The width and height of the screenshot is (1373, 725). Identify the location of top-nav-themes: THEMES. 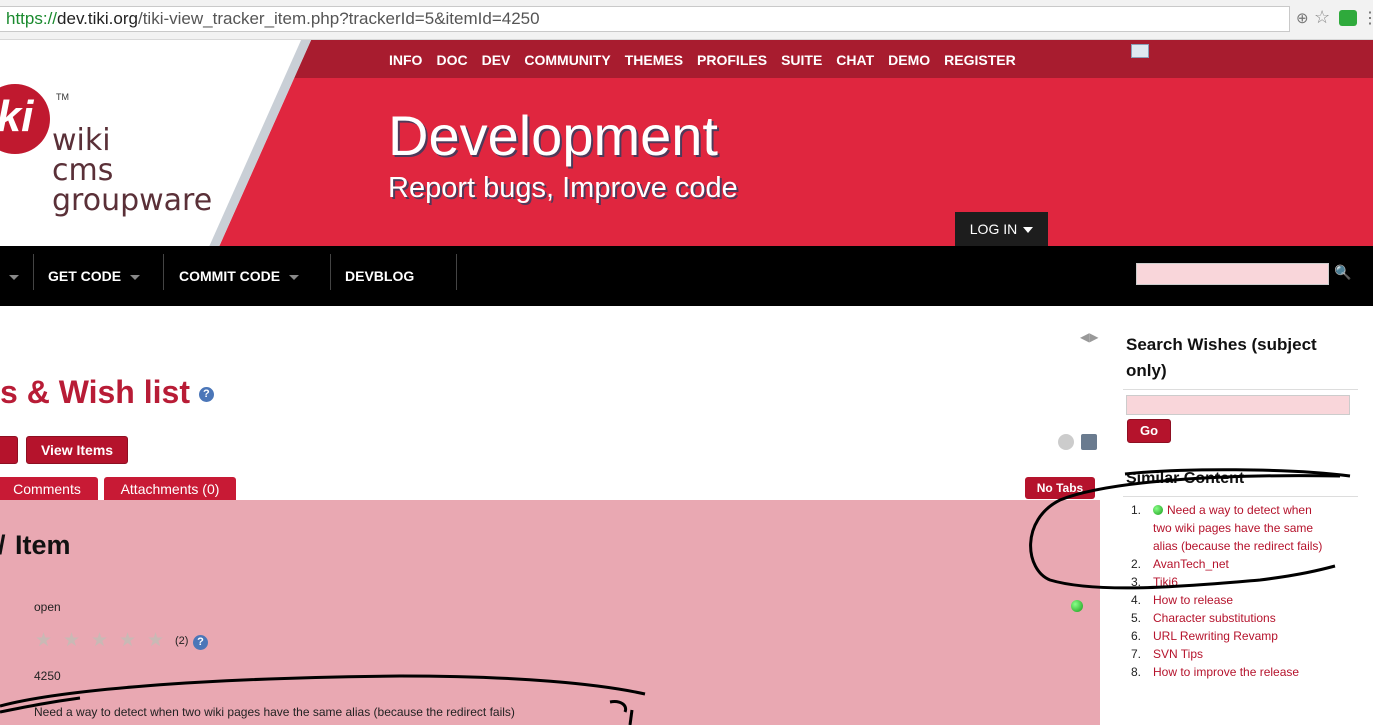
(654, 59).